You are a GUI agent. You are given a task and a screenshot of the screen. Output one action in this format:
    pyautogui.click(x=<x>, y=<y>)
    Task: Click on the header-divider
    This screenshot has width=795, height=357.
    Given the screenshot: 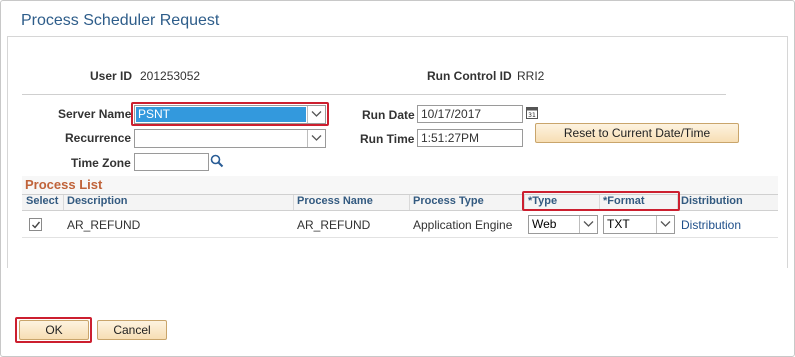 What is the action you would take?
    pyautogui.click(x=374, y=94)
    